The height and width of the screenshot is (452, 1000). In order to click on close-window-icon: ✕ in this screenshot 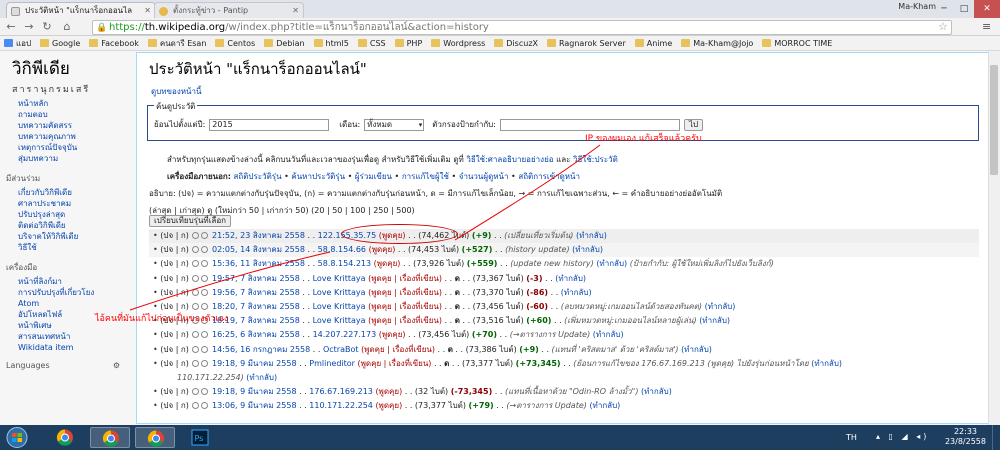, I will do `click(987, 9)`.